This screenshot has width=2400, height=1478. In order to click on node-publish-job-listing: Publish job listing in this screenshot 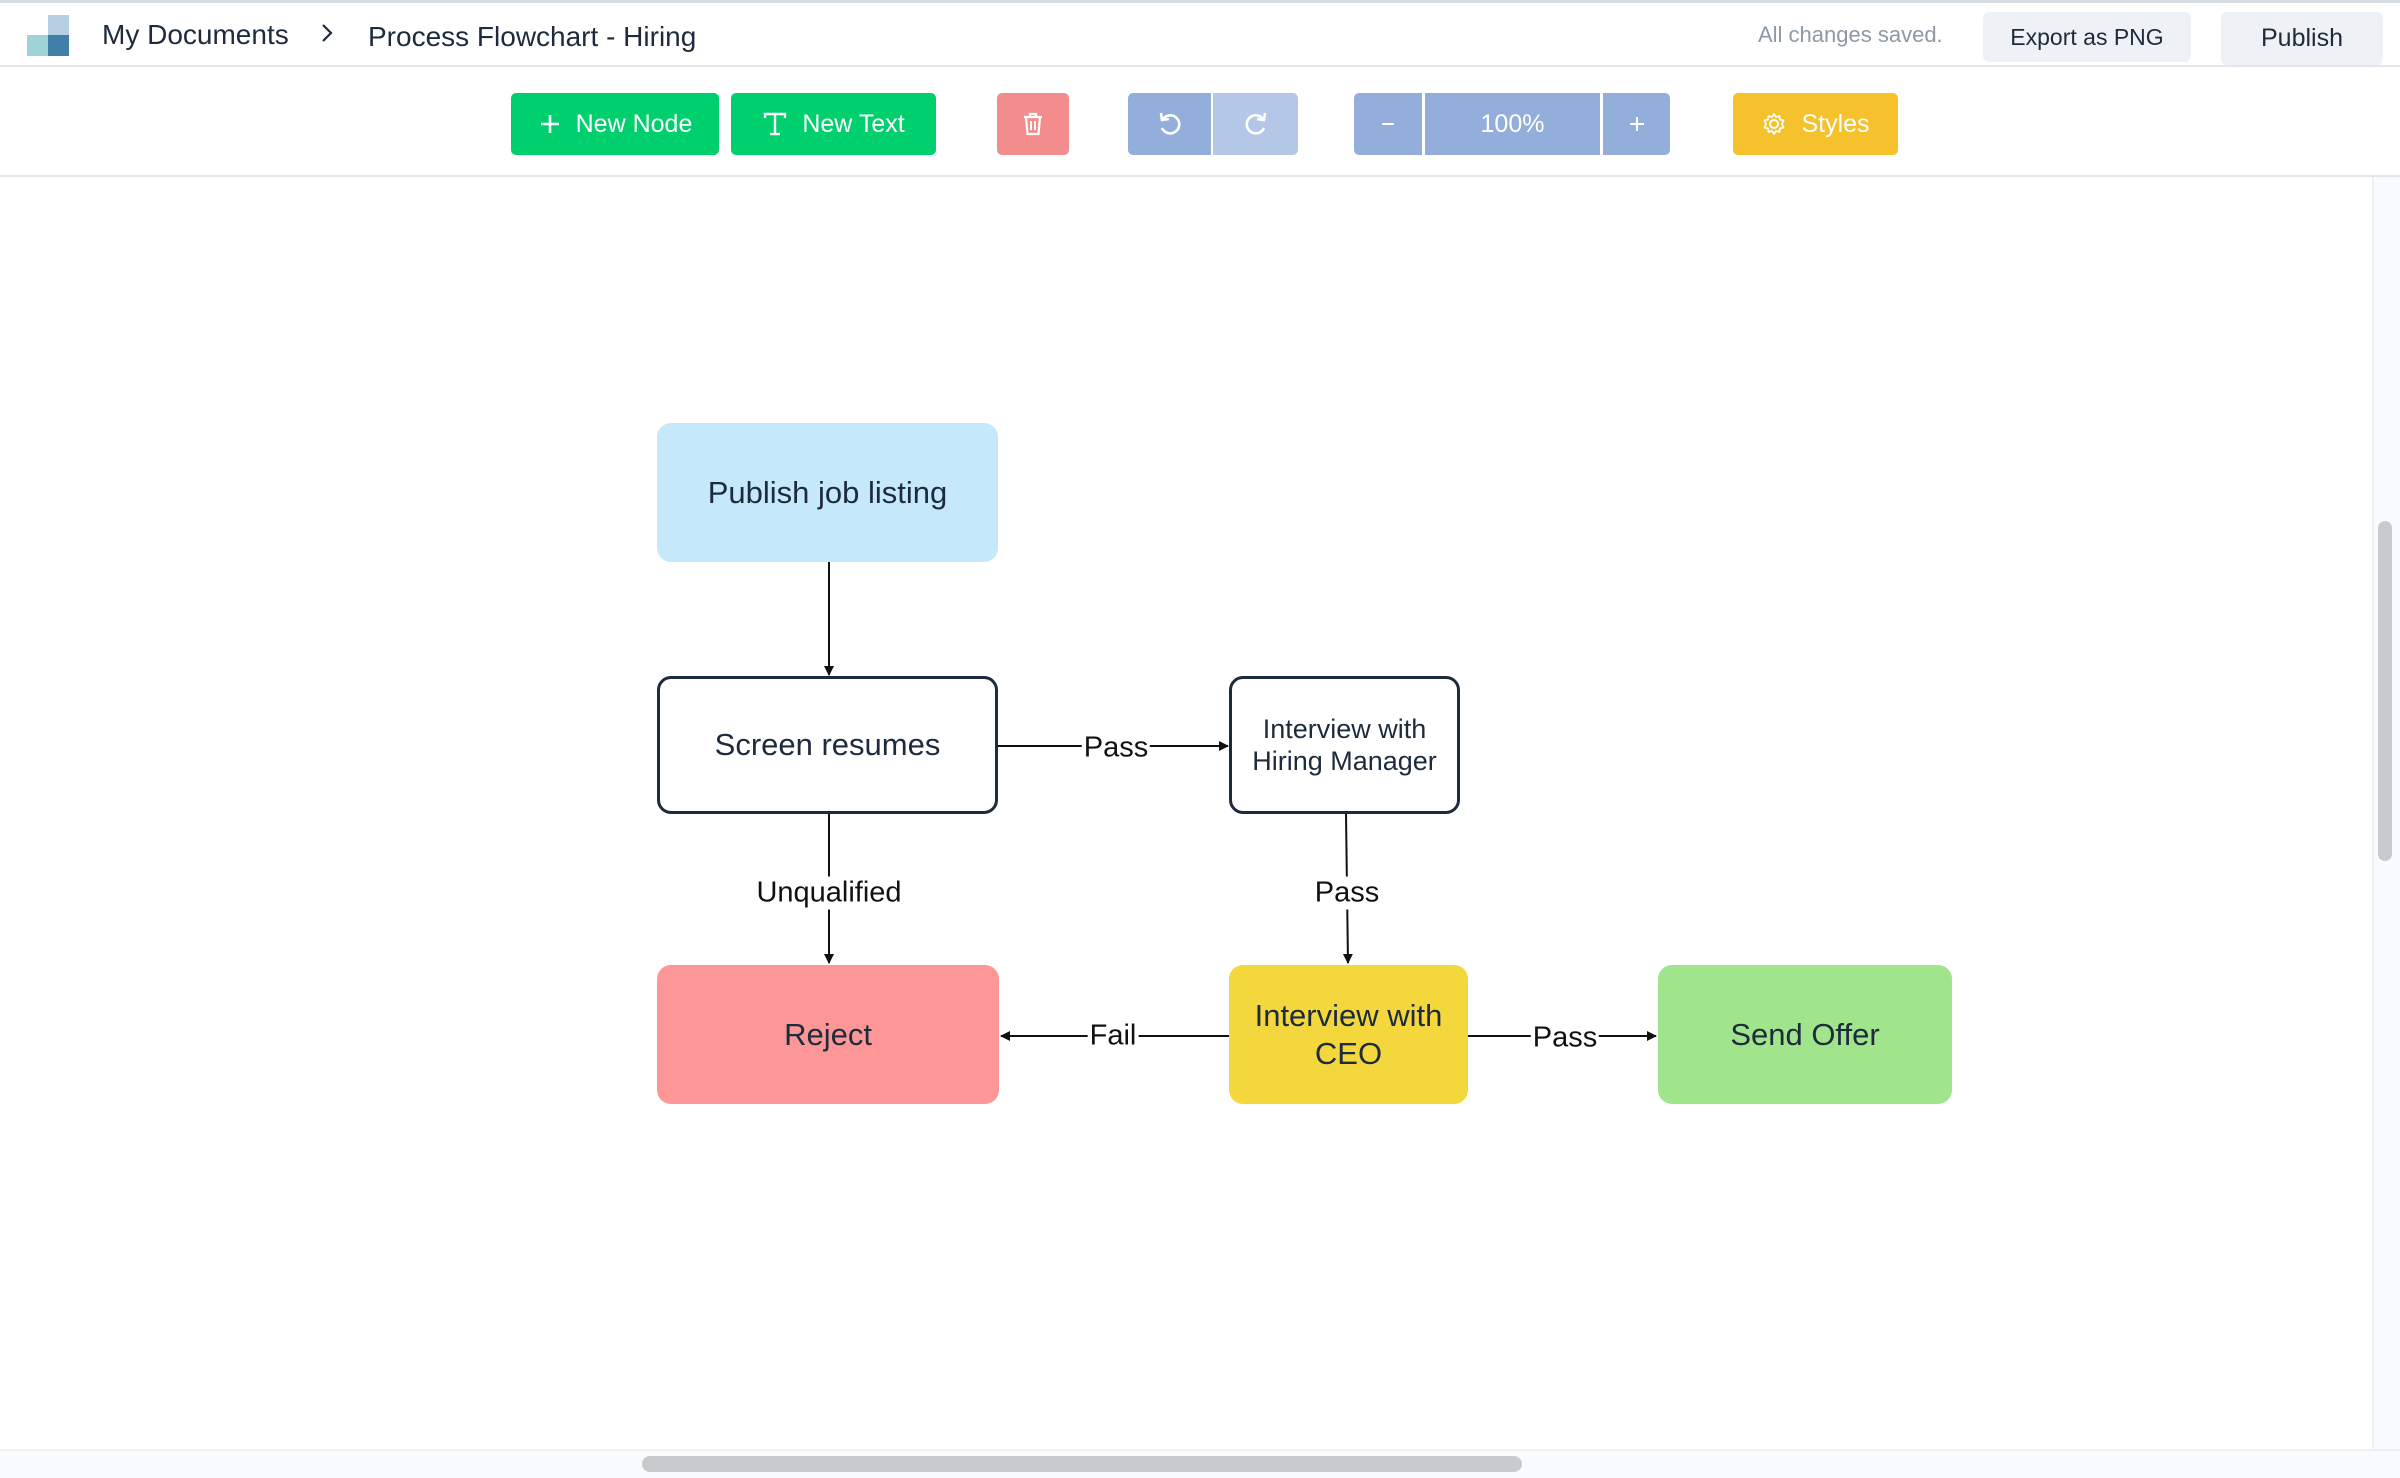, I will do `click(827, 492)`.